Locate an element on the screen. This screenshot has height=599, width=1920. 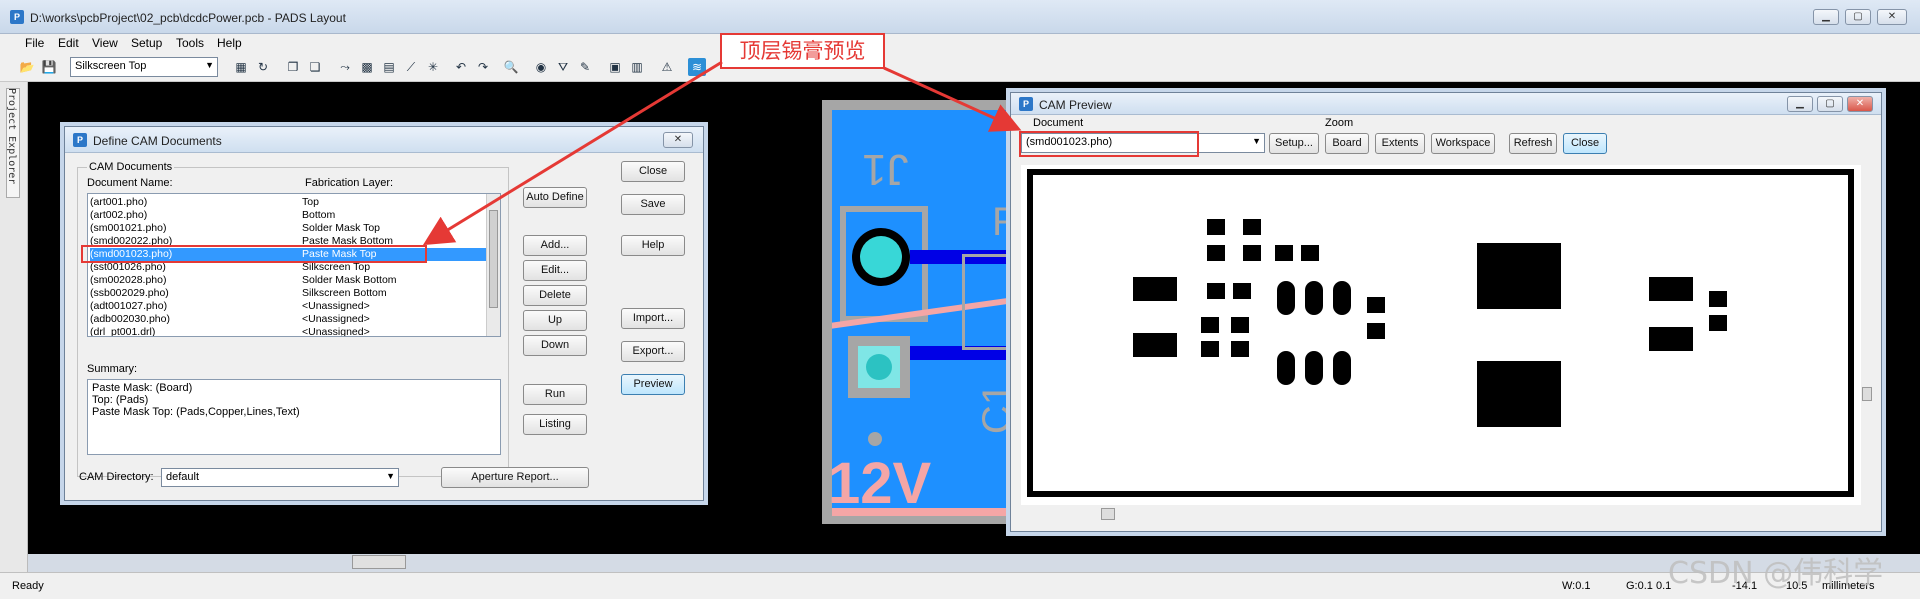
canvas-h-scrollbar-thumb is located at coordinates (379, 562).